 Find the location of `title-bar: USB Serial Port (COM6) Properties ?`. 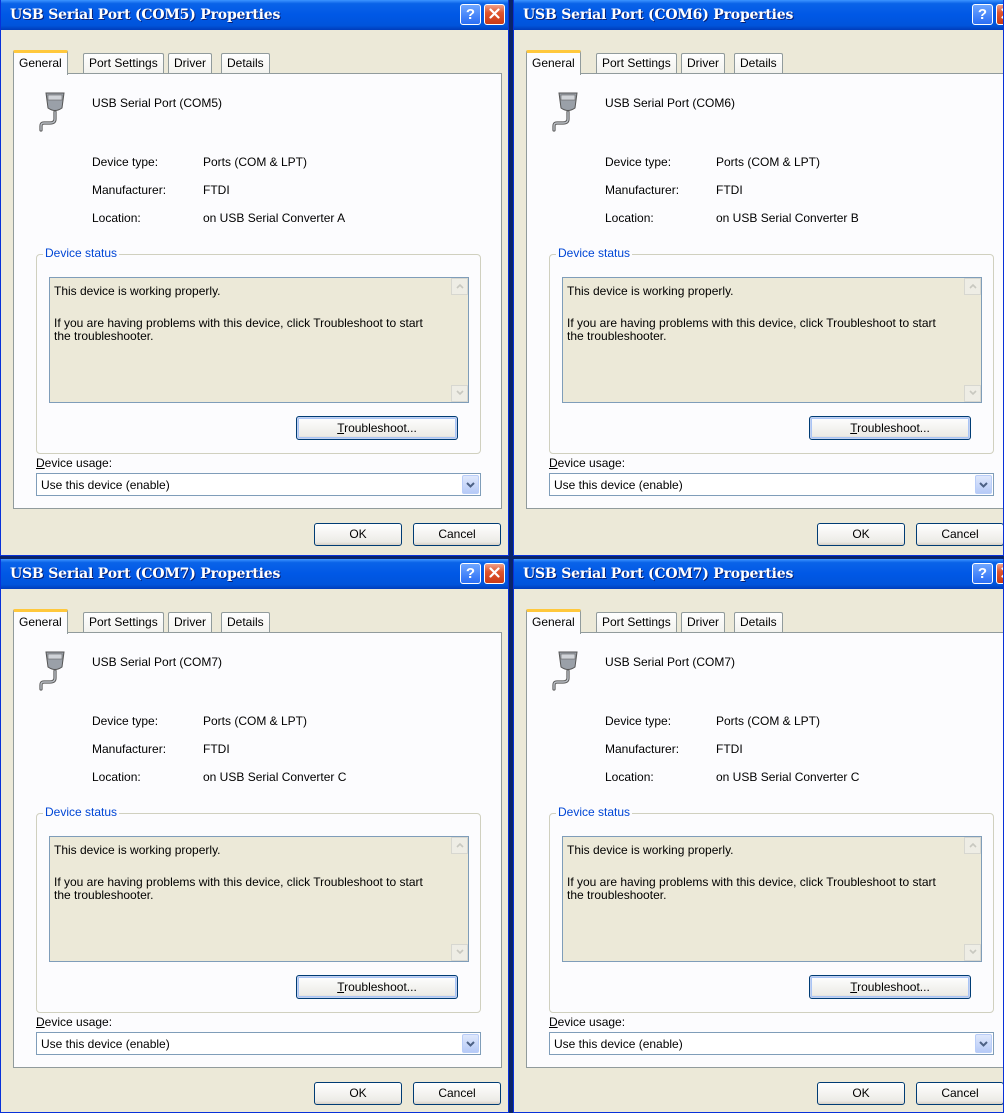

title-bar: USB Serial Port (COM6) Properties ? is located at coordinates (758, 15).